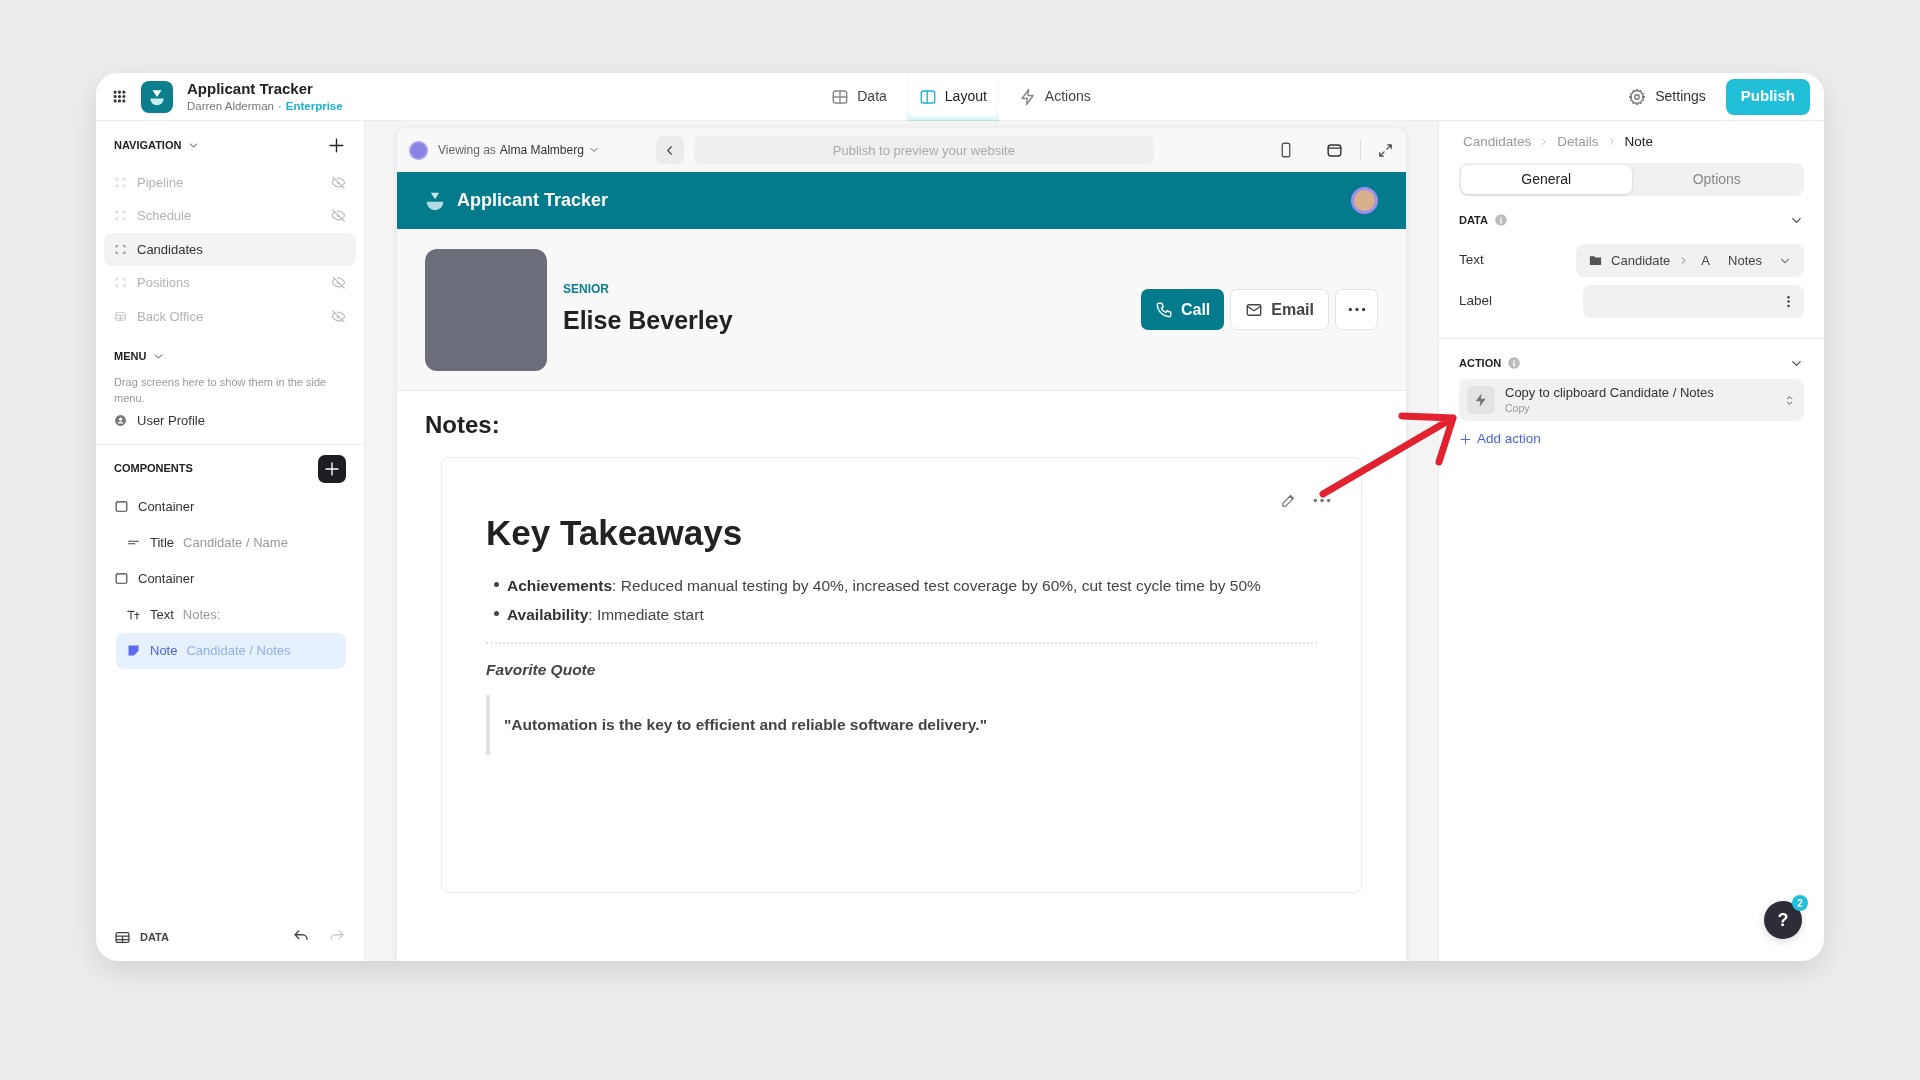  Describe the element at coordinates (130, 357) in the screenshot. I see `section-heading: MENU` at that location.